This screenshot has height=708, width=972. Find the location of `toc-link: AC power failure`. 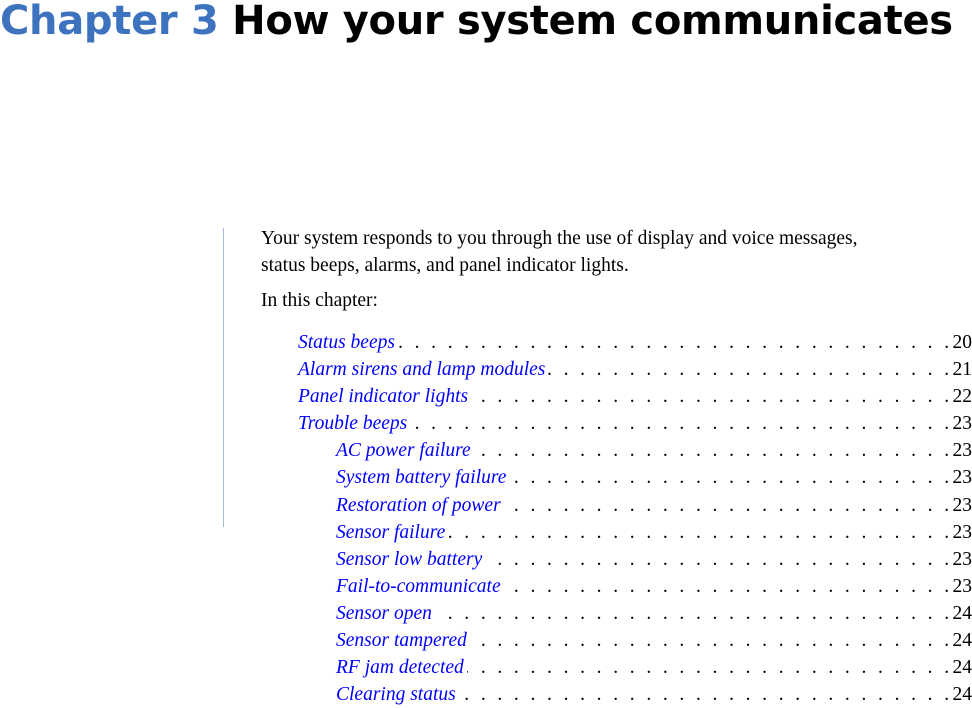

toc-link: AC power failure is located at coordinates (405, 450).